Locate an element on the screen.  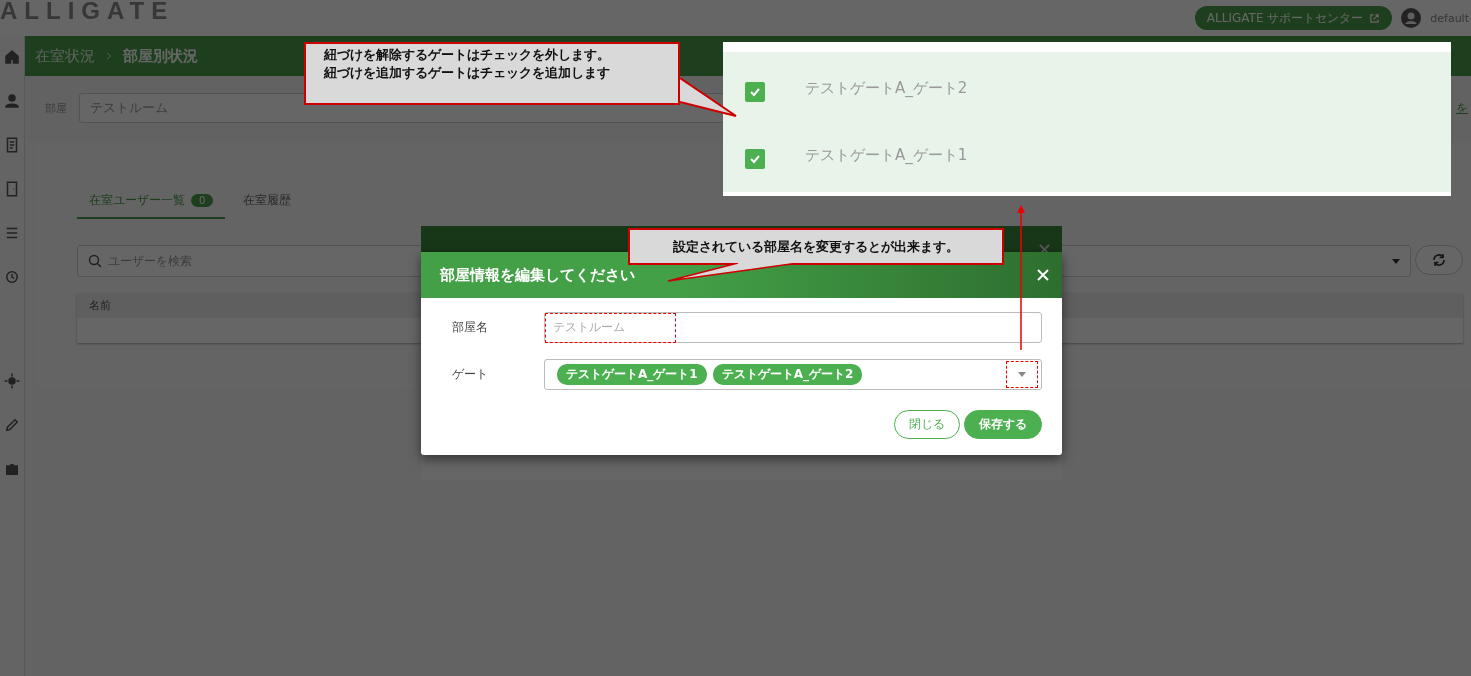
field-label: 部屋名 is located at coordinates (470, 327).